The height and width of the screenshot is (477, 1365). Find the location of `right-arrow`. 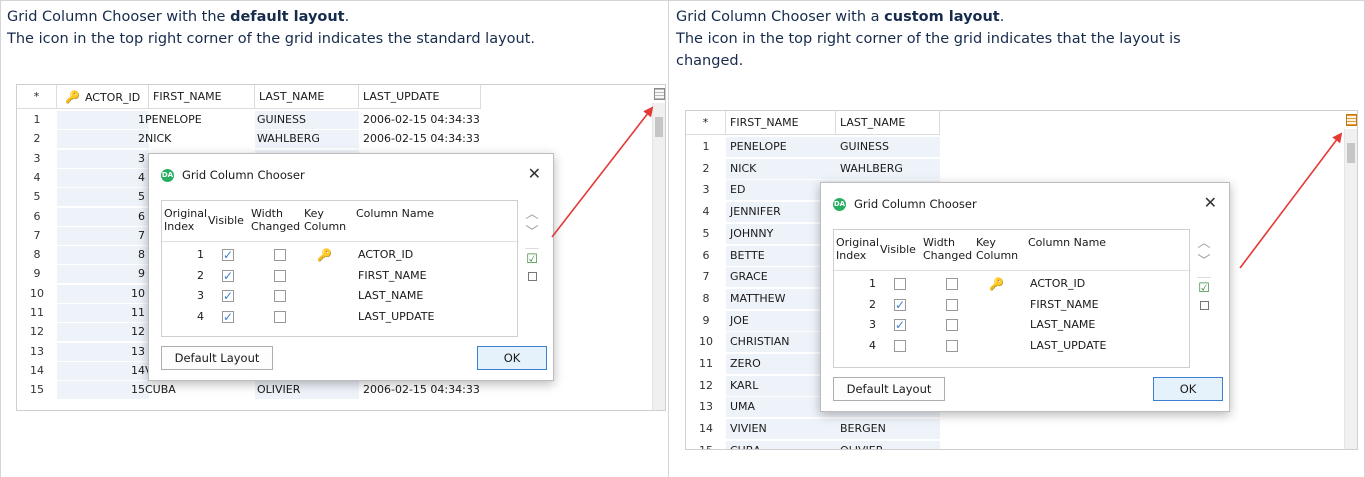

right-arrow is located at coordinates (1291, 200).